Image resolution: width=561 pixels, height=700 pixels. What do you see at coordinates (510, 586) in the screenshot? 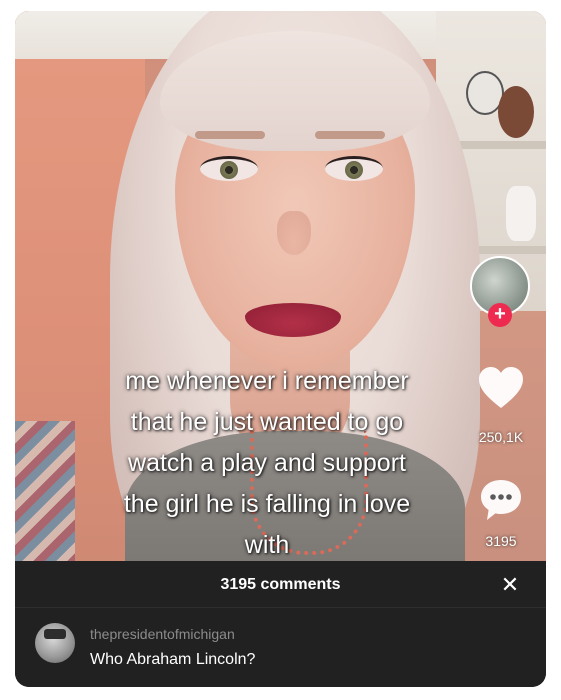
I see `close-icon: ✕` at bounding box center [510, 586].